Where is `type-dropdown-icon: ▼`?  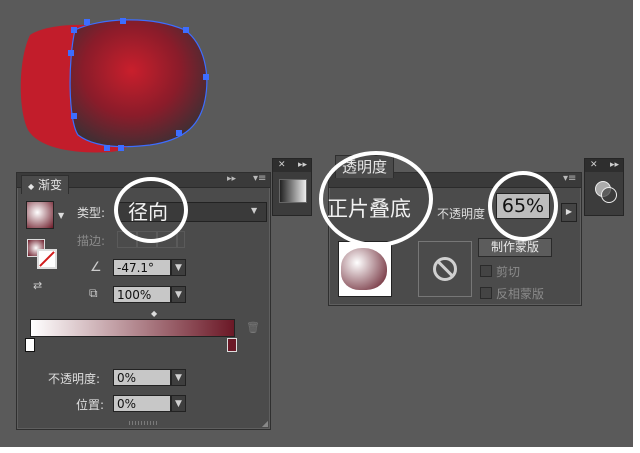
type-dropdown-icon: ▼ is located at coordinates (254, 210).